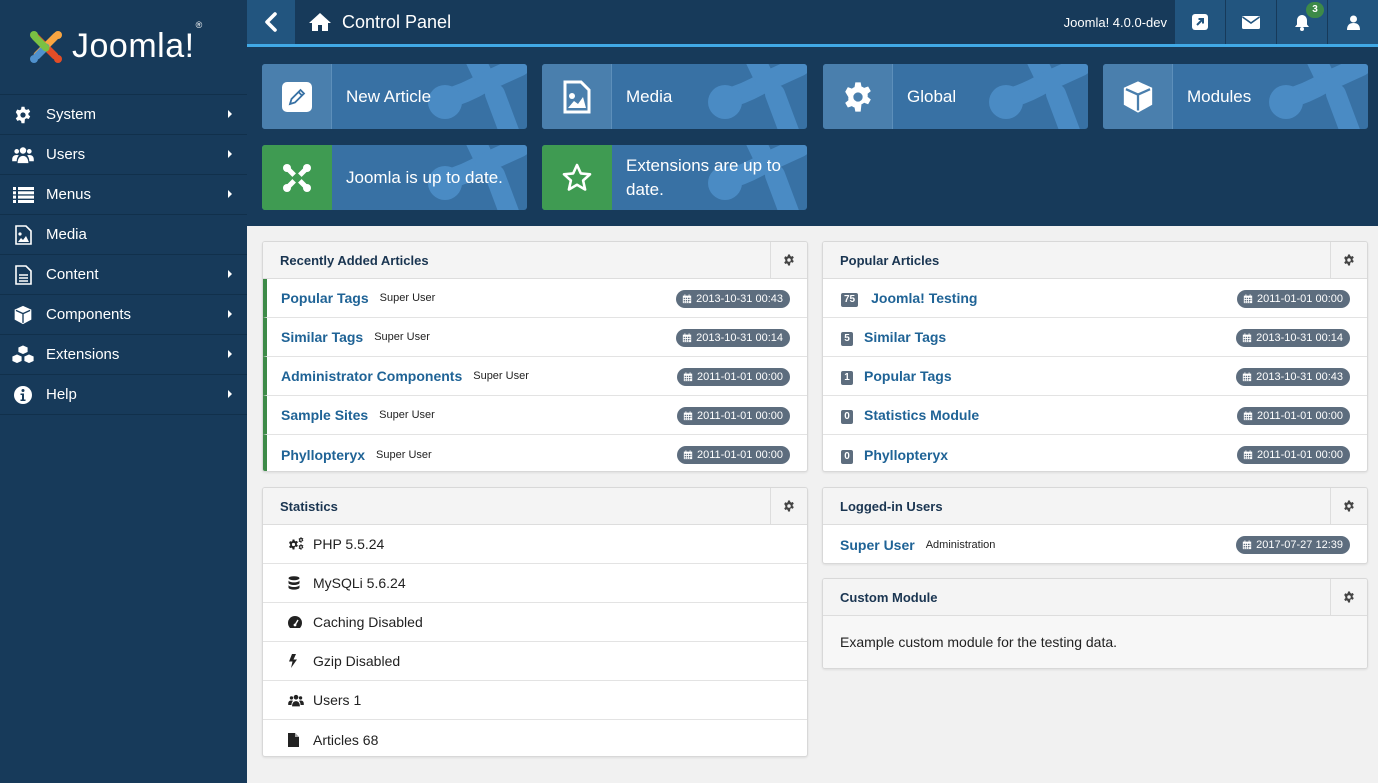 This screenshot has height=783, width=1378. I want to click on quickicon-media: Media, so click(674, 96).